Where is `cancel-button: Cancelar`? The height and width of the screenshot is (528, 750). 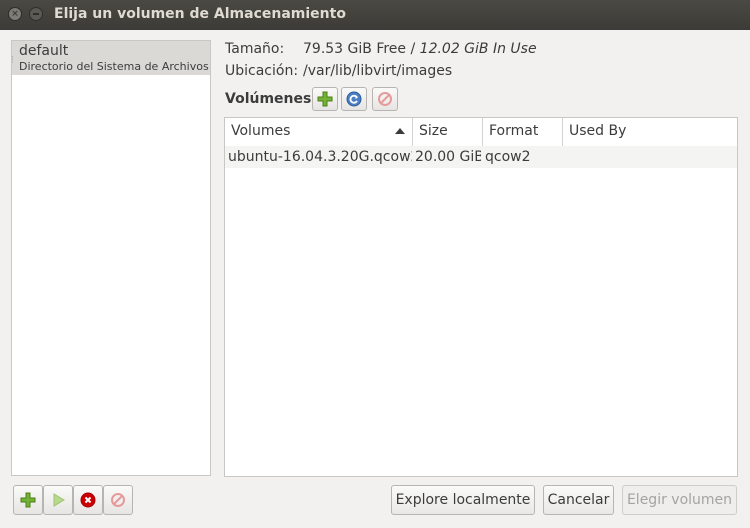
cancel-button: Cancelar is located at coordinates (578, 500).